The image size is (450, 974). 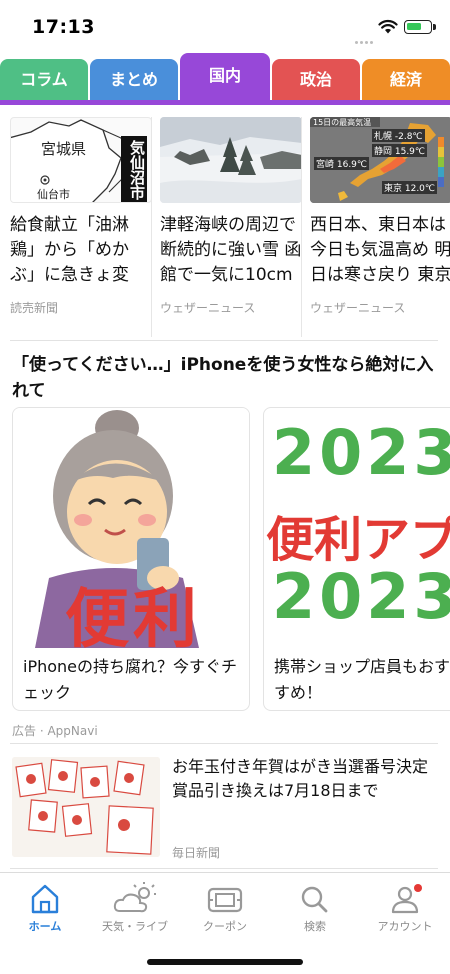 I want to click on weather-label-sapporo: 札幌 -2.8℃, so click(x=398, y=135).